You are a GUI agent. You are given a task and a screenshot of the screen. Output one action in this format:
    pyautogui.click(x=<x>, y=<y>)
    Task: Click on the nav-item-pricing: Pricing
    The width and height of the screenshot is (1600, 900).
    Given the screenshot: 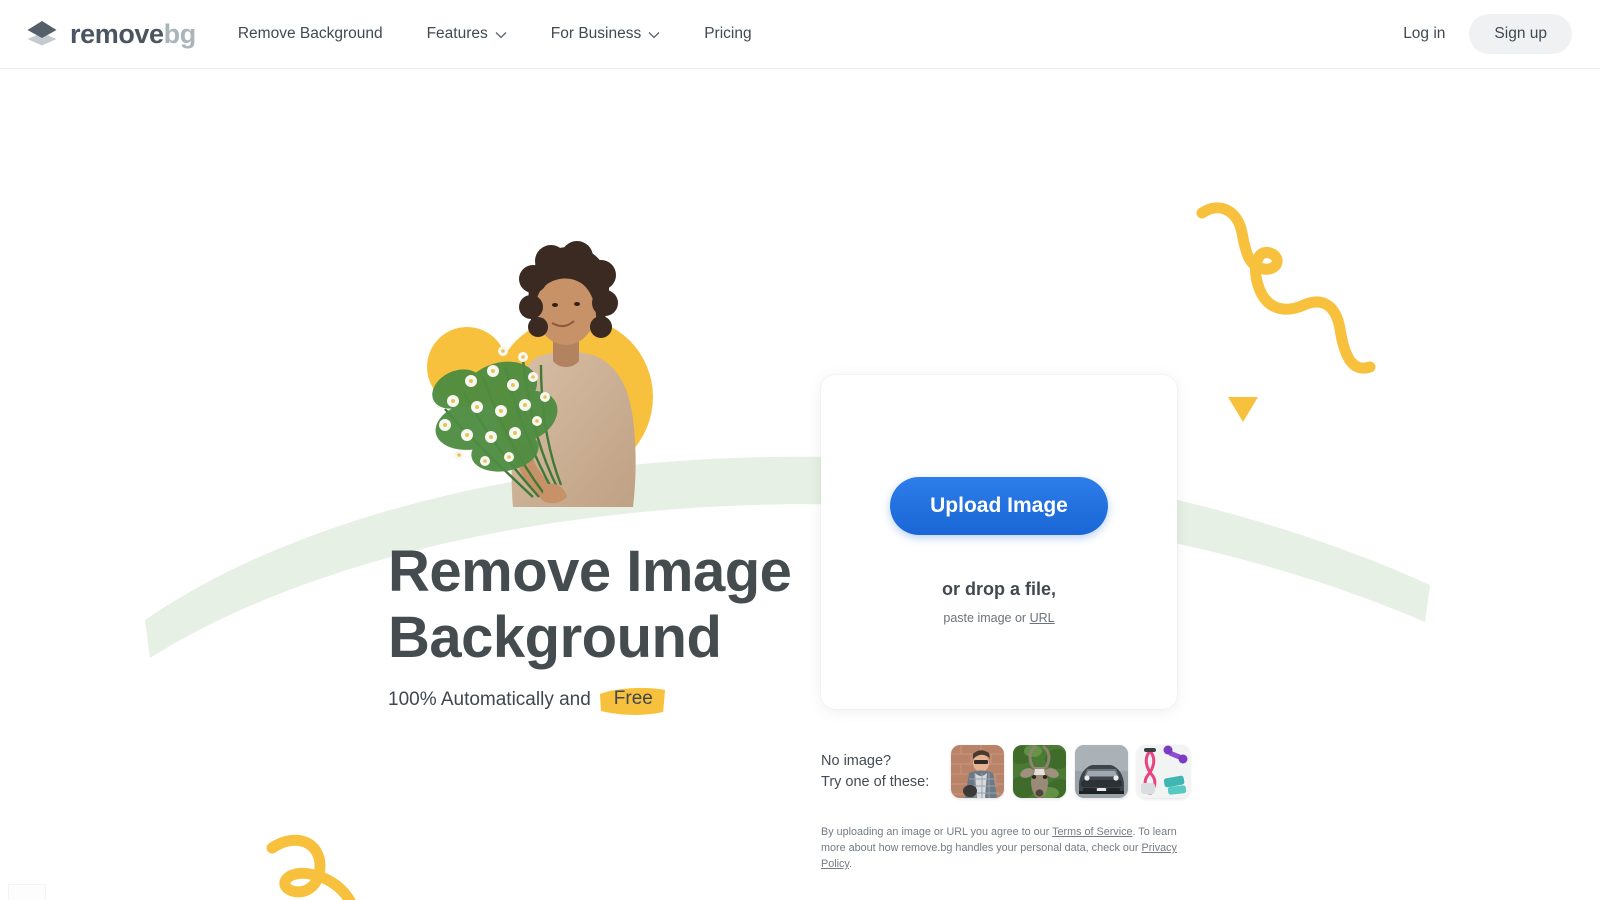 What is the action you would take?
    pyautogui.click(x=727, y=34)
    